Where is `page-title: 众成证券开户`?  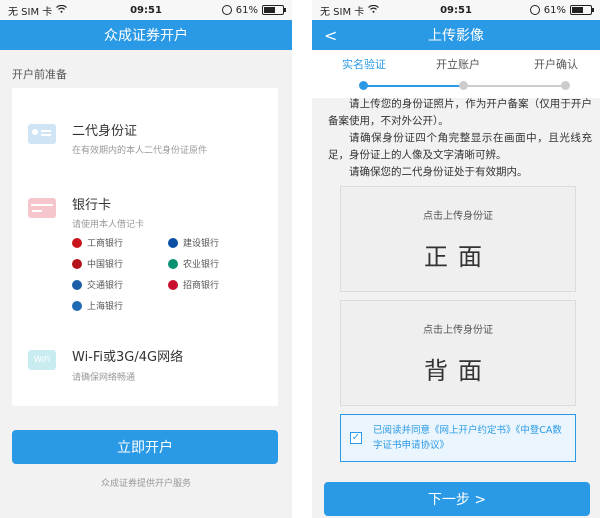
page-title: 众成证券开户 is located at coordinates (146, 36).